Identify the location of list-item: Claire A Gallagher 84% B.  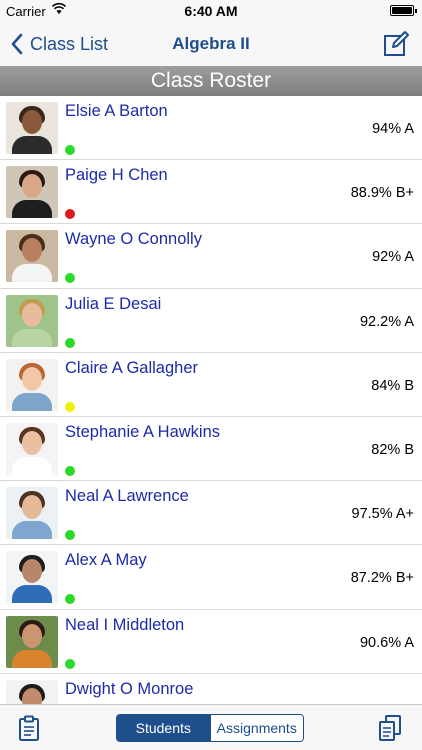
(211, 385).